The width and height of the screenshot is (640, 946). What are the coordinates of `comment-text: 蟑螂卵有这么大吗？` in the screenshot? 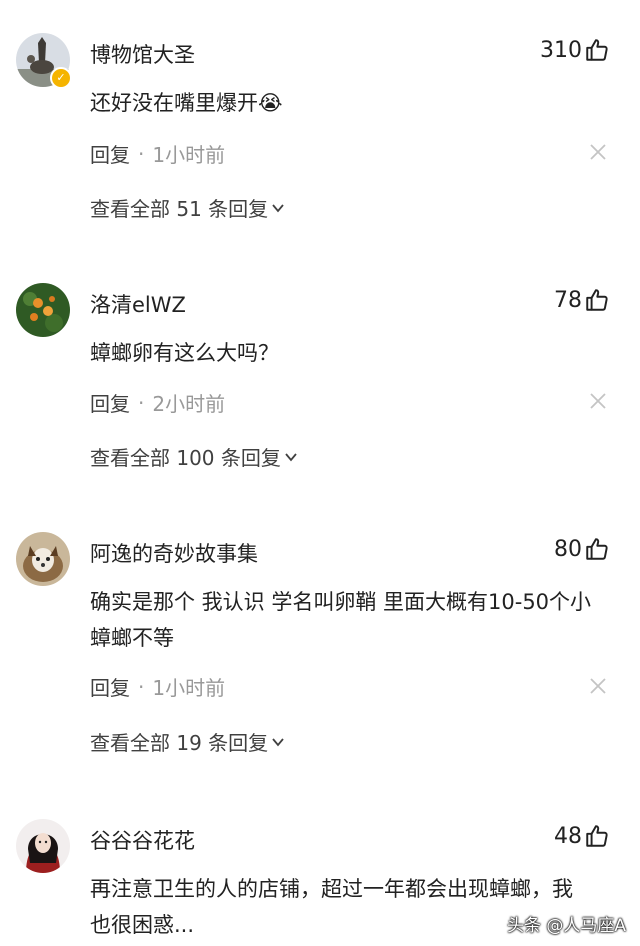 It's located at (184, 353).